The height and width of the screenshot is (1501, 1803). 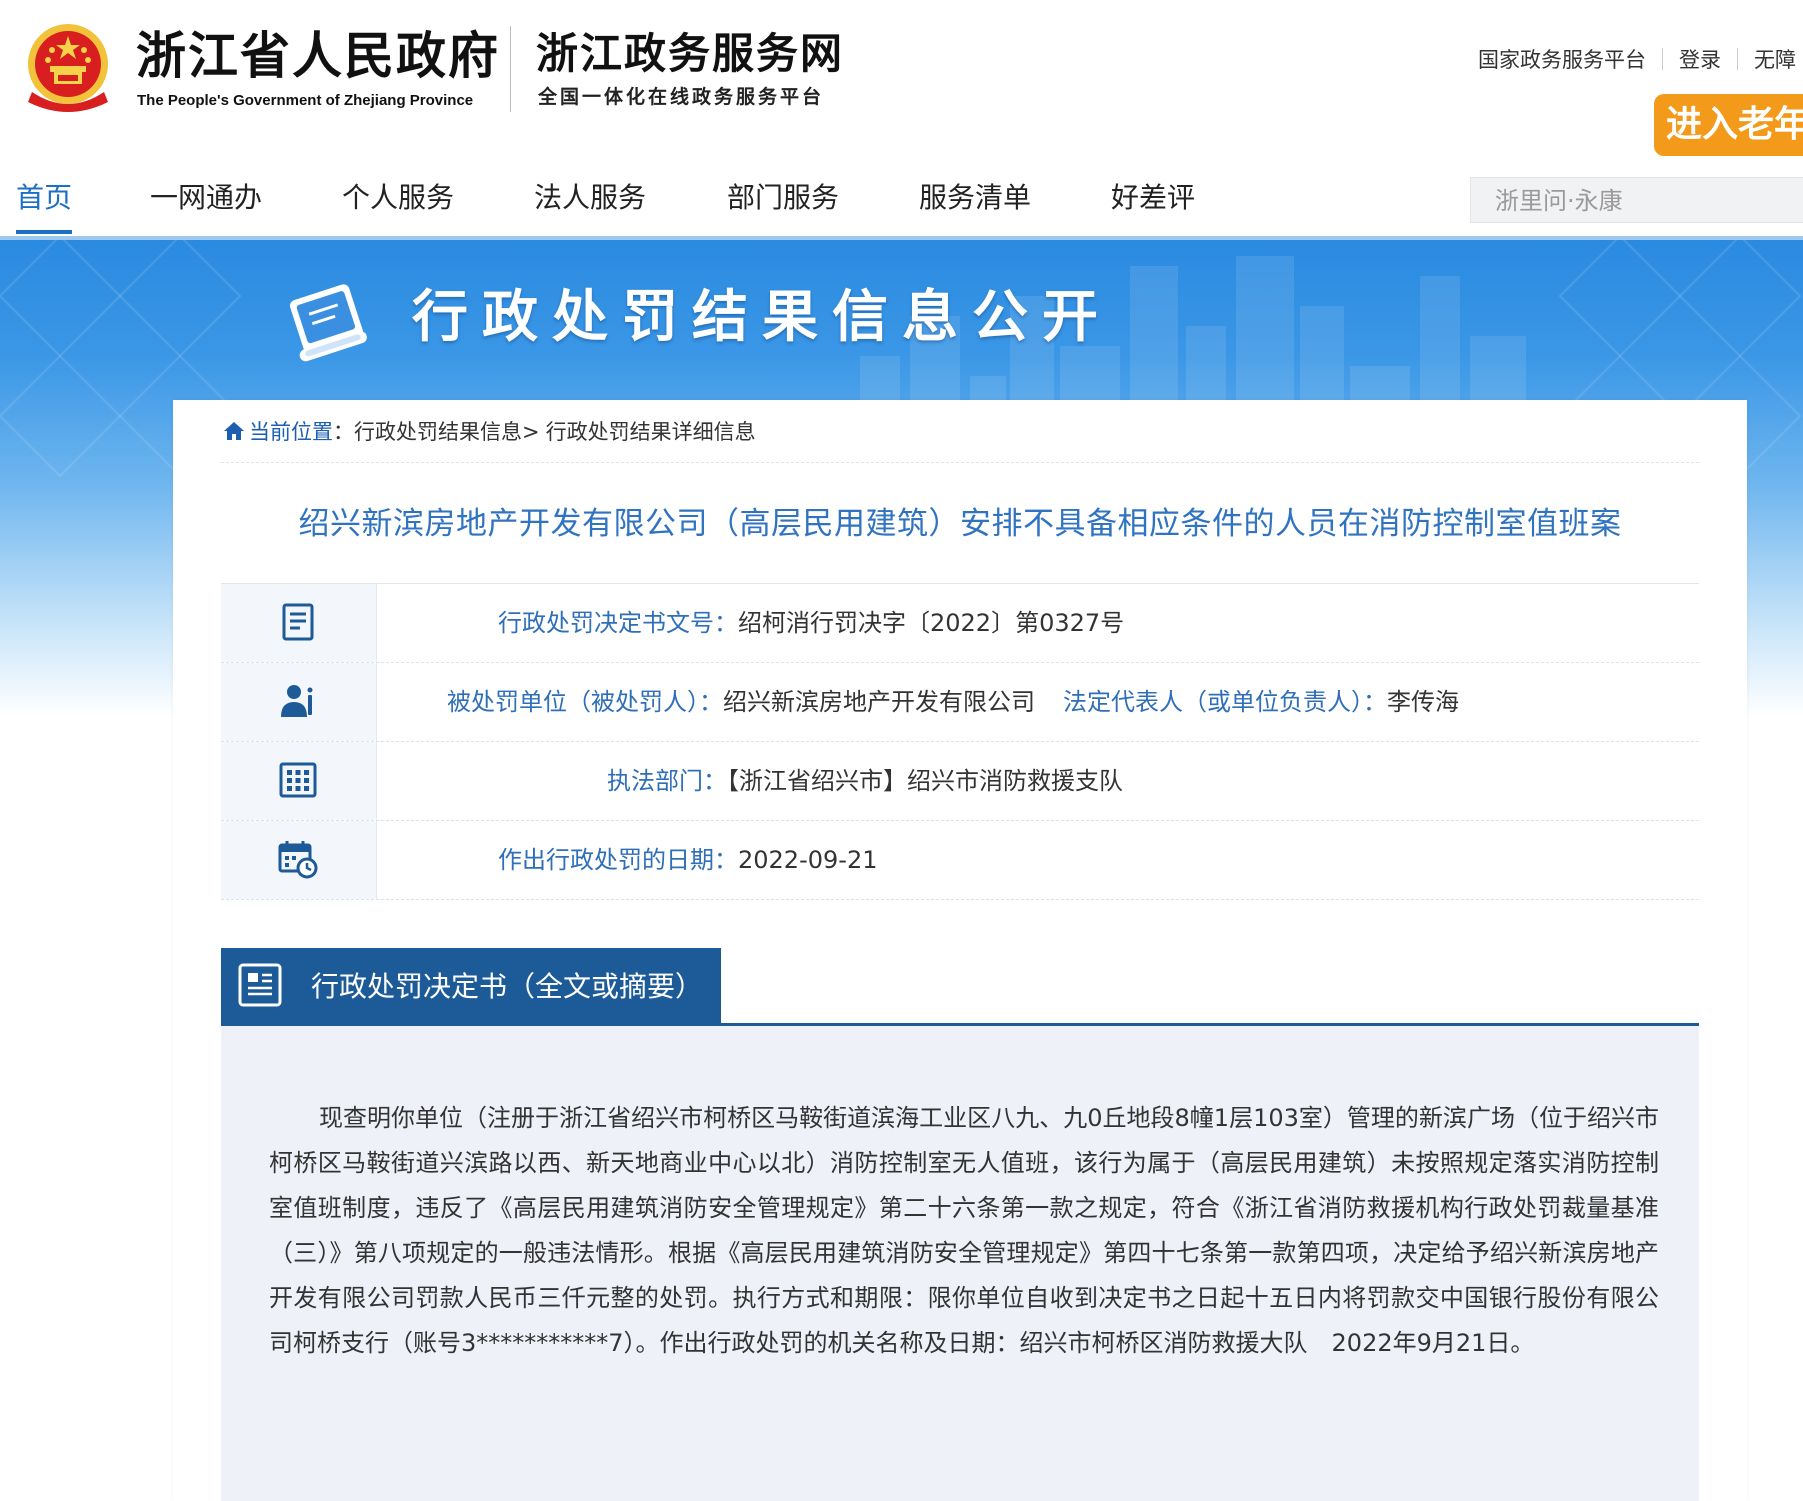 I want to click on breadcrumb: 当前位置 ： 行政处罚结果信息> 行政处罚结果详细信息, so click(x=489, y=431).